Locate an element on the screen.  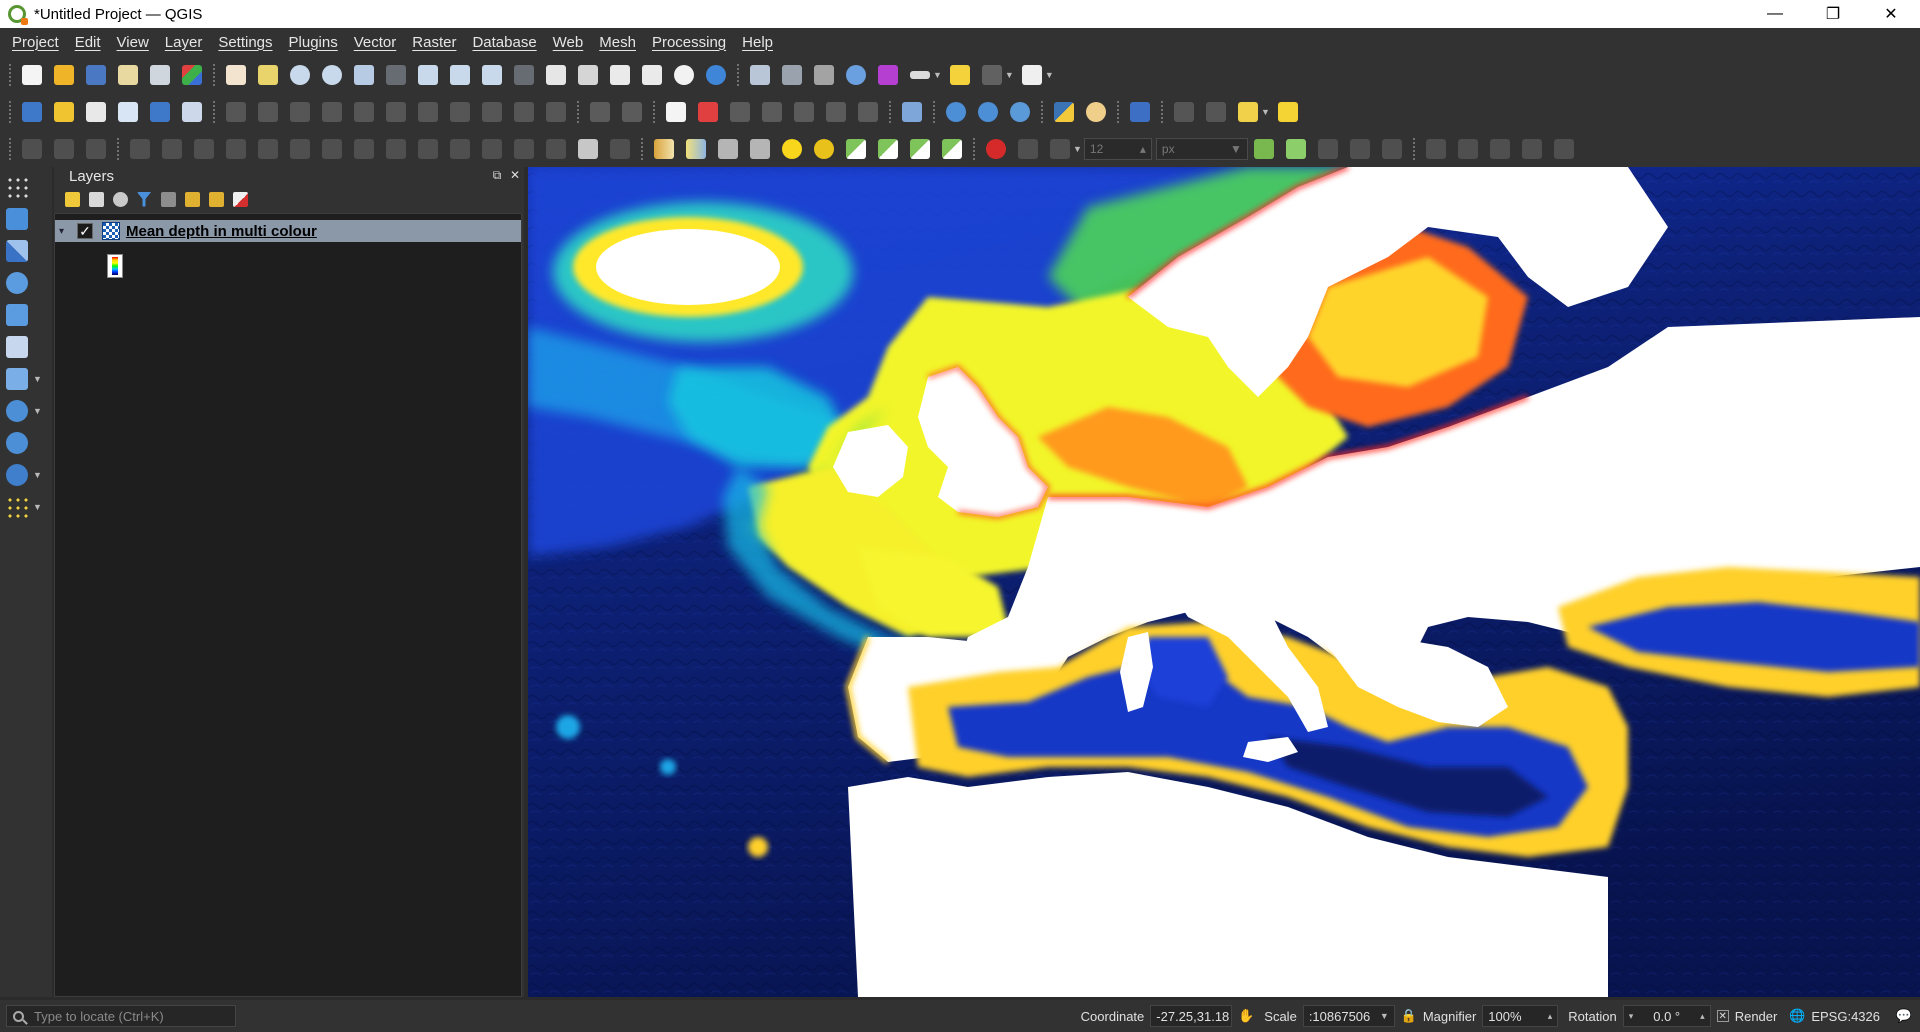
increase-gamma-button is located at coordinates (920, 149).